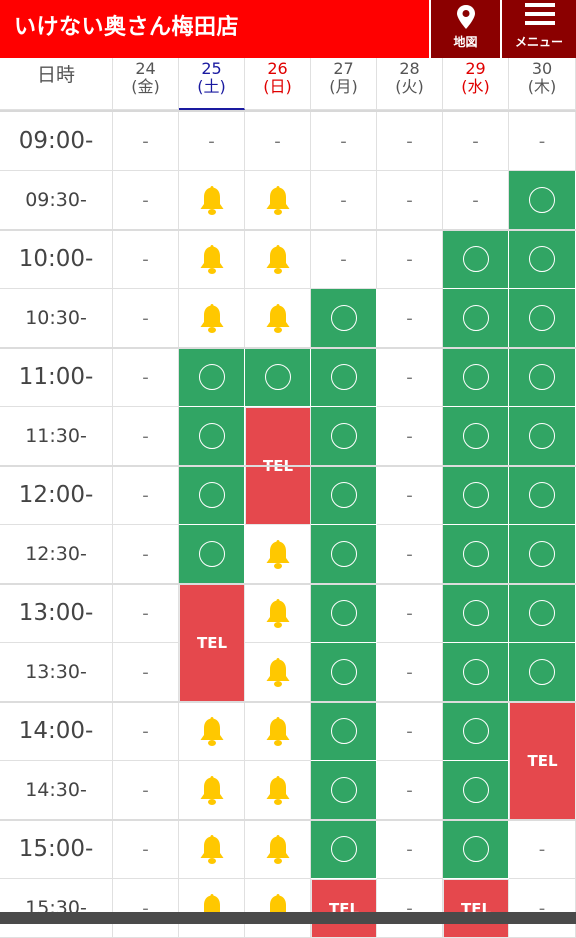 This screenshot has height=938, width=576. Describe the element at coordinates (56, 84) in the screenshot. I see `schedule-corner-label: 日時` at that location.